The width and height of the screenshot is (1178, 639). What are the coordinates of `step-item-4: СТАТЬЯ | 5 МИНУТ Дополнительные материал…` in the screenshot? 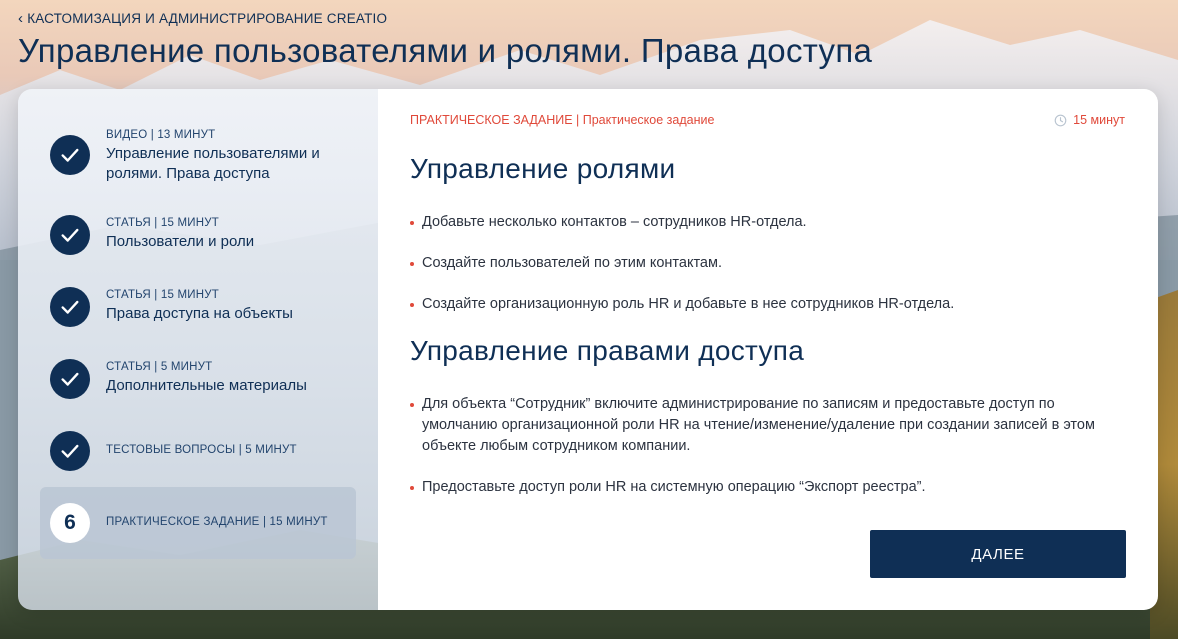 It's located at (198, 379).